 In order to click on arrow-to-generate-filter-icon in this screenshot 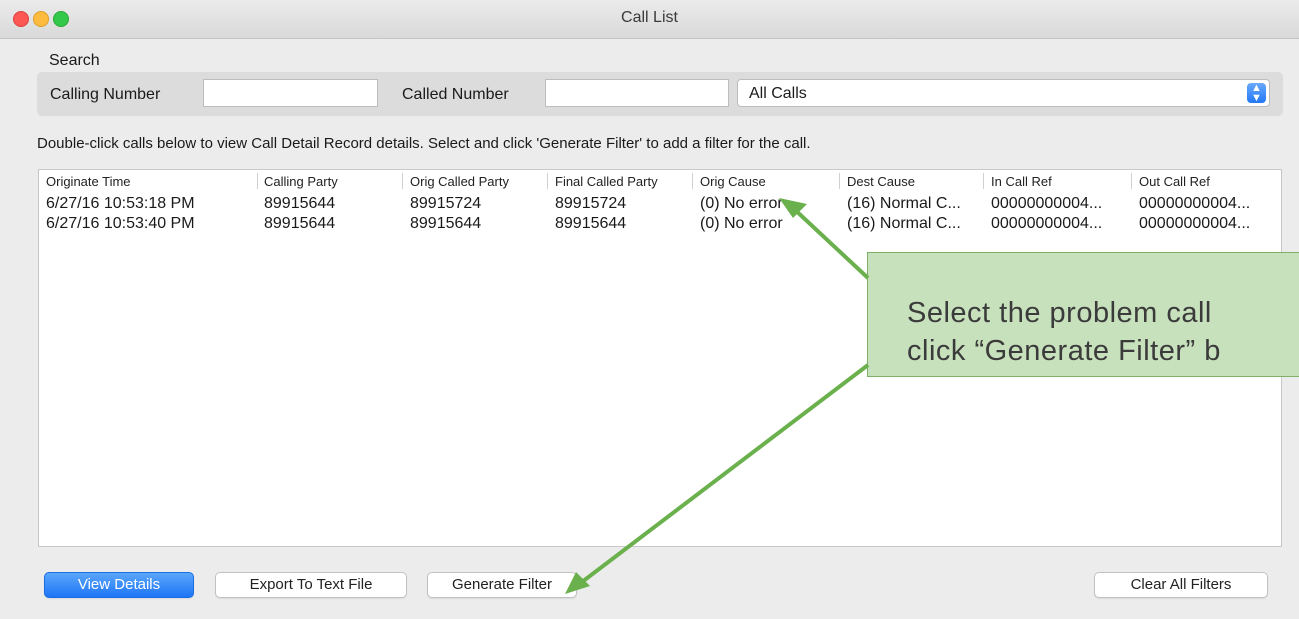, I will do `click(717, 478)`.